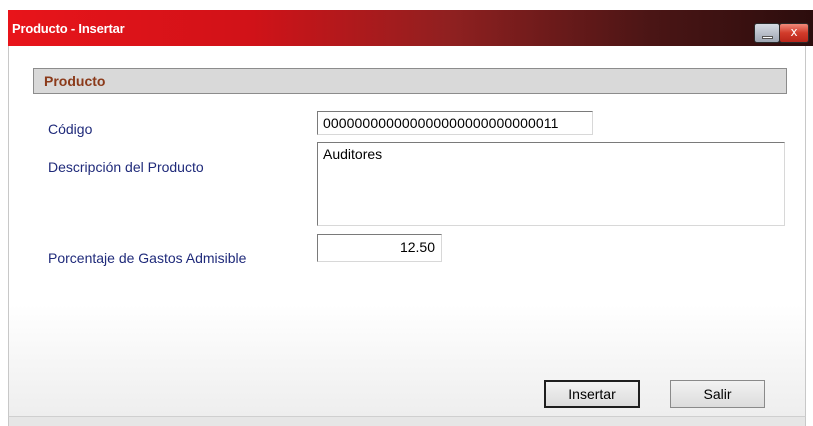  Describe the element at coordinates (455, 123) in the screenshot. I see `codigo-field: 000000000000000000000000000011` at that location.